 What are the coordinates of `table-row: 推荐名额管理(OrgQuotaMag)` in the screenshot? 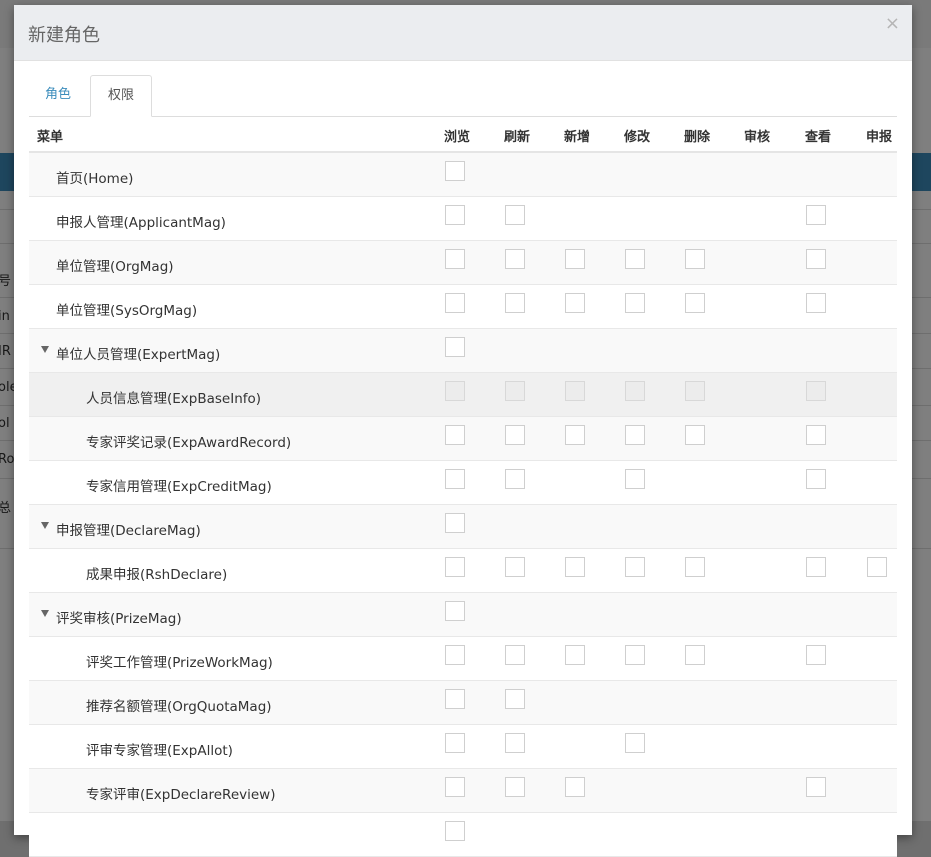 It's located at (463, 703).